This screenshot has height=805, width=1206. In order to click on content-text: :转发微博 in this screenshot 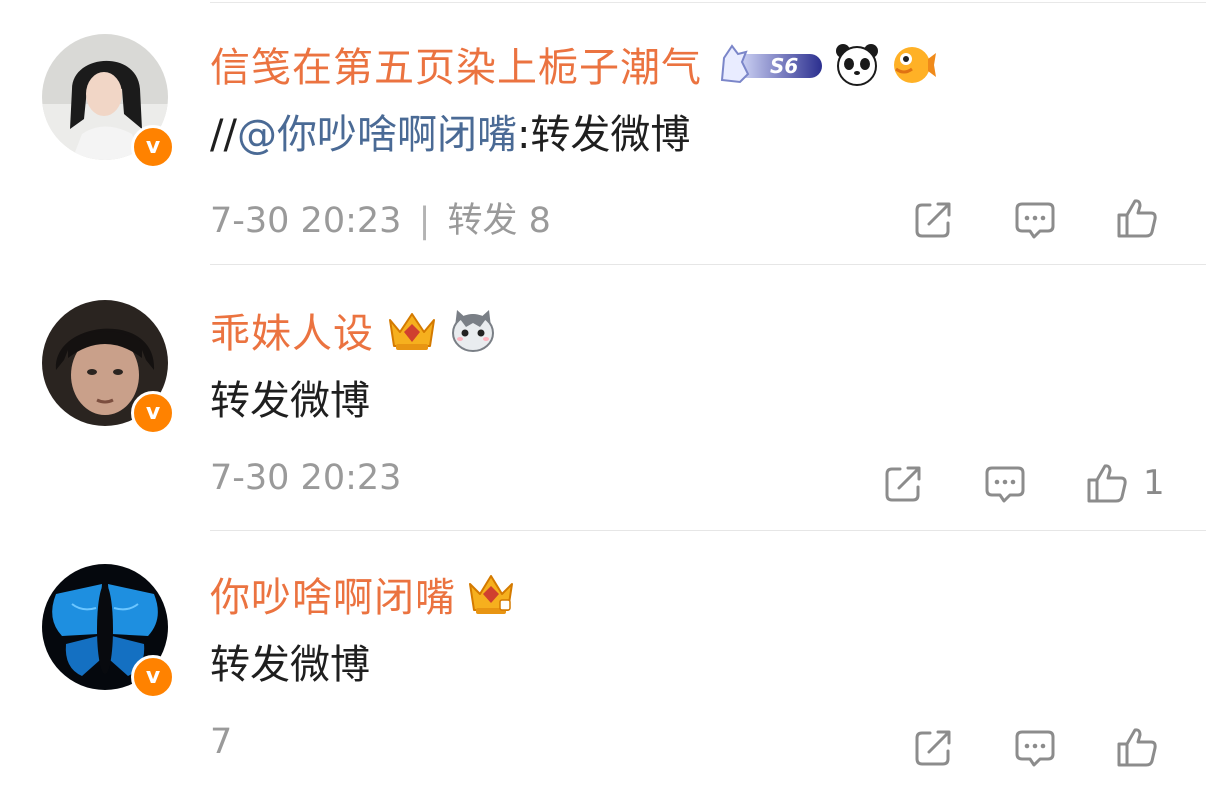, I will do `click(603, 135)`.